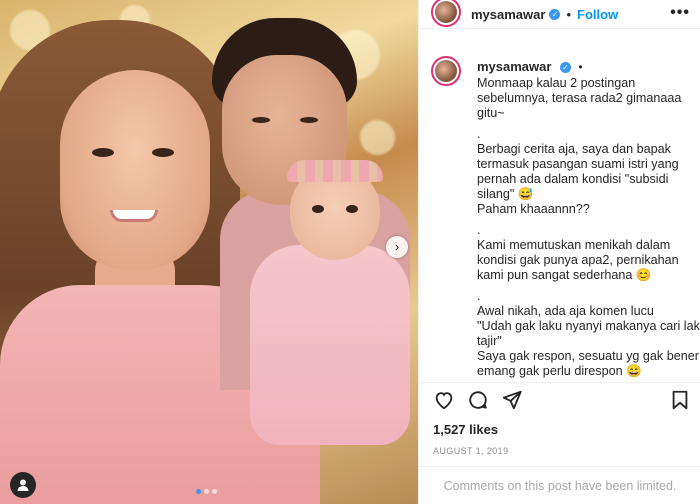 Image resolution: width=700 pixels, height=504 pixels. Describe the element at coordinates (574, 245) in the screenshot. I see `caption-line: Kami memutuskan menikah dalam` at that location.